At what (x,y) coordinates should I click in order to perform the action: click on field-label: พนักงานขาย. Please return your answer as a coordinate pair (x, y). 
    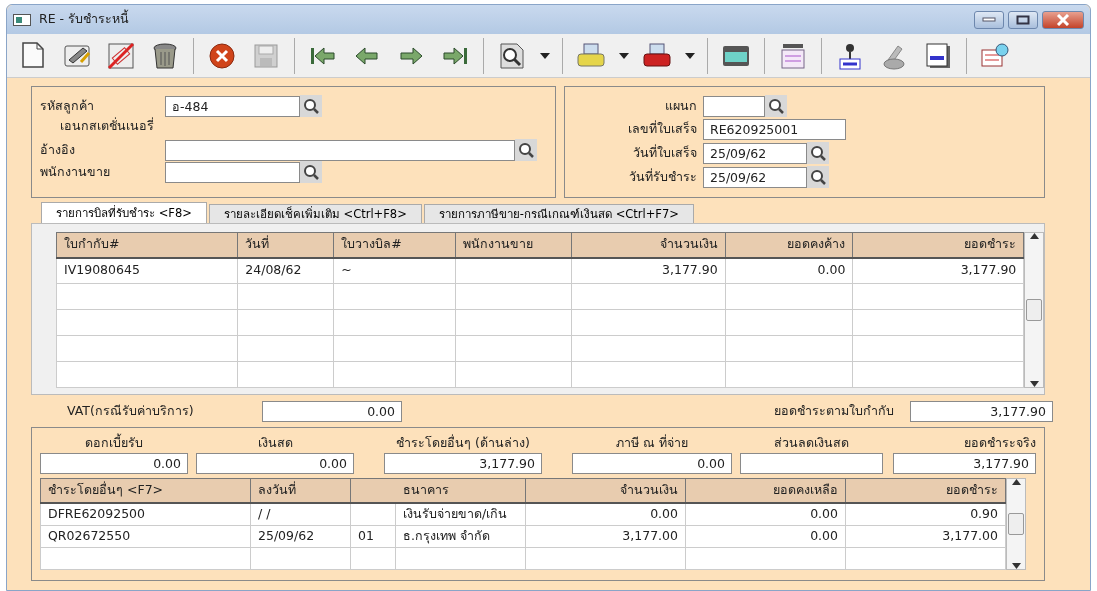
    Looking at the image, I should click on (75, 171).